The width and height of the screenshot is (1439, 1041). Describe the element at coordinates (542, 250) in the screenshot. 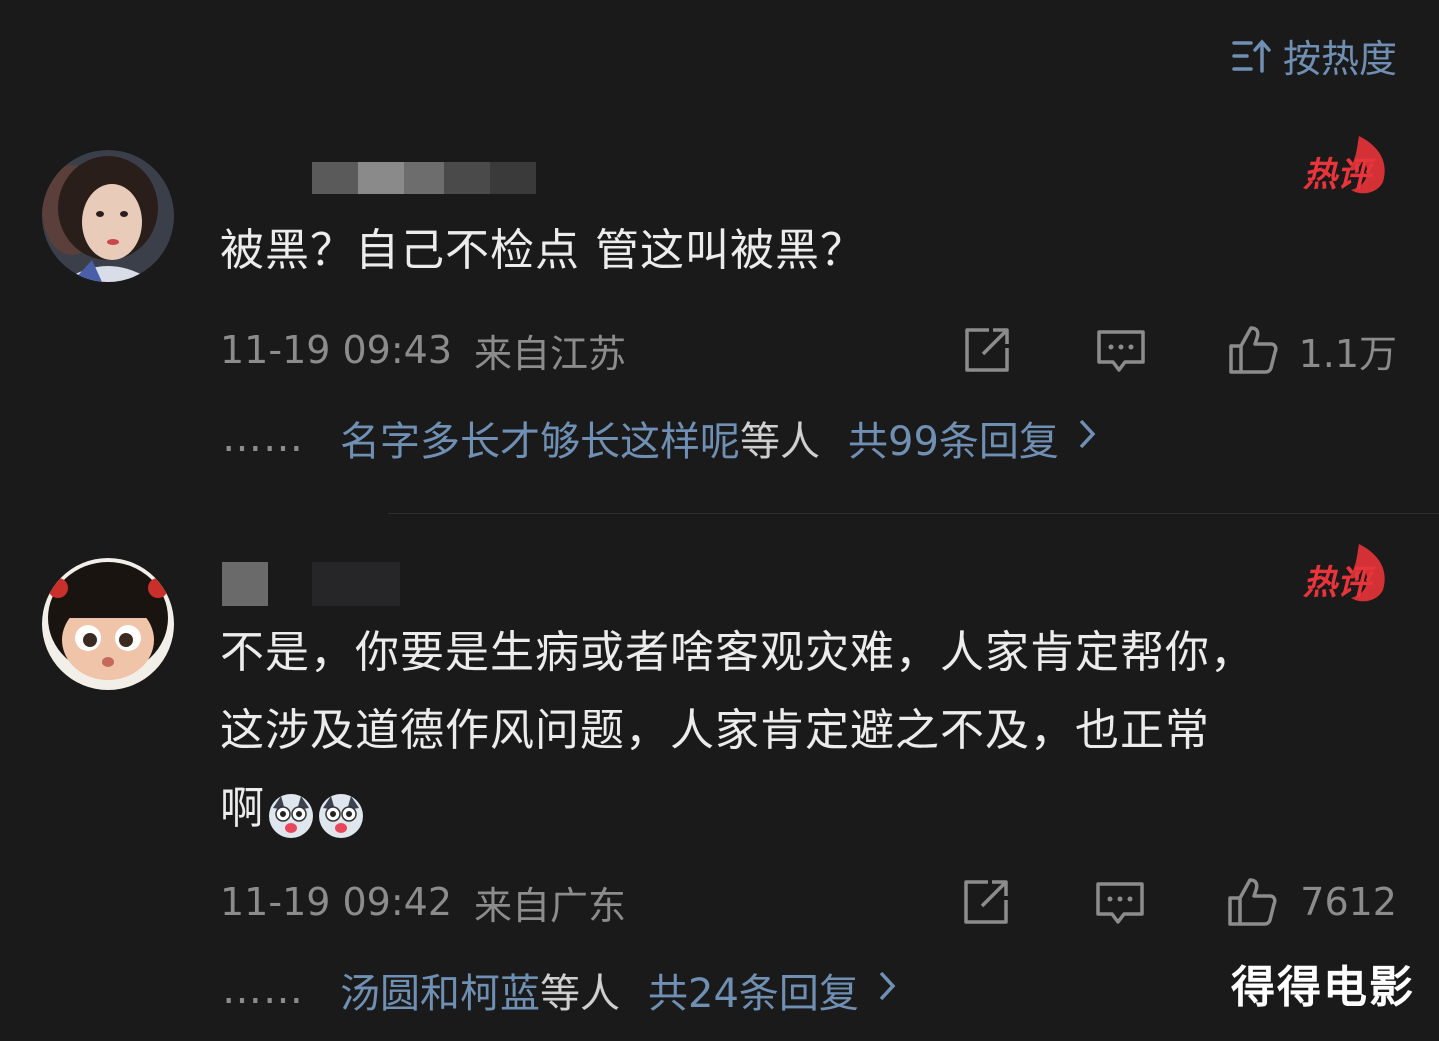

I see `comment-text: 被黑？自己不检点 管这叫被黑？` at that location.